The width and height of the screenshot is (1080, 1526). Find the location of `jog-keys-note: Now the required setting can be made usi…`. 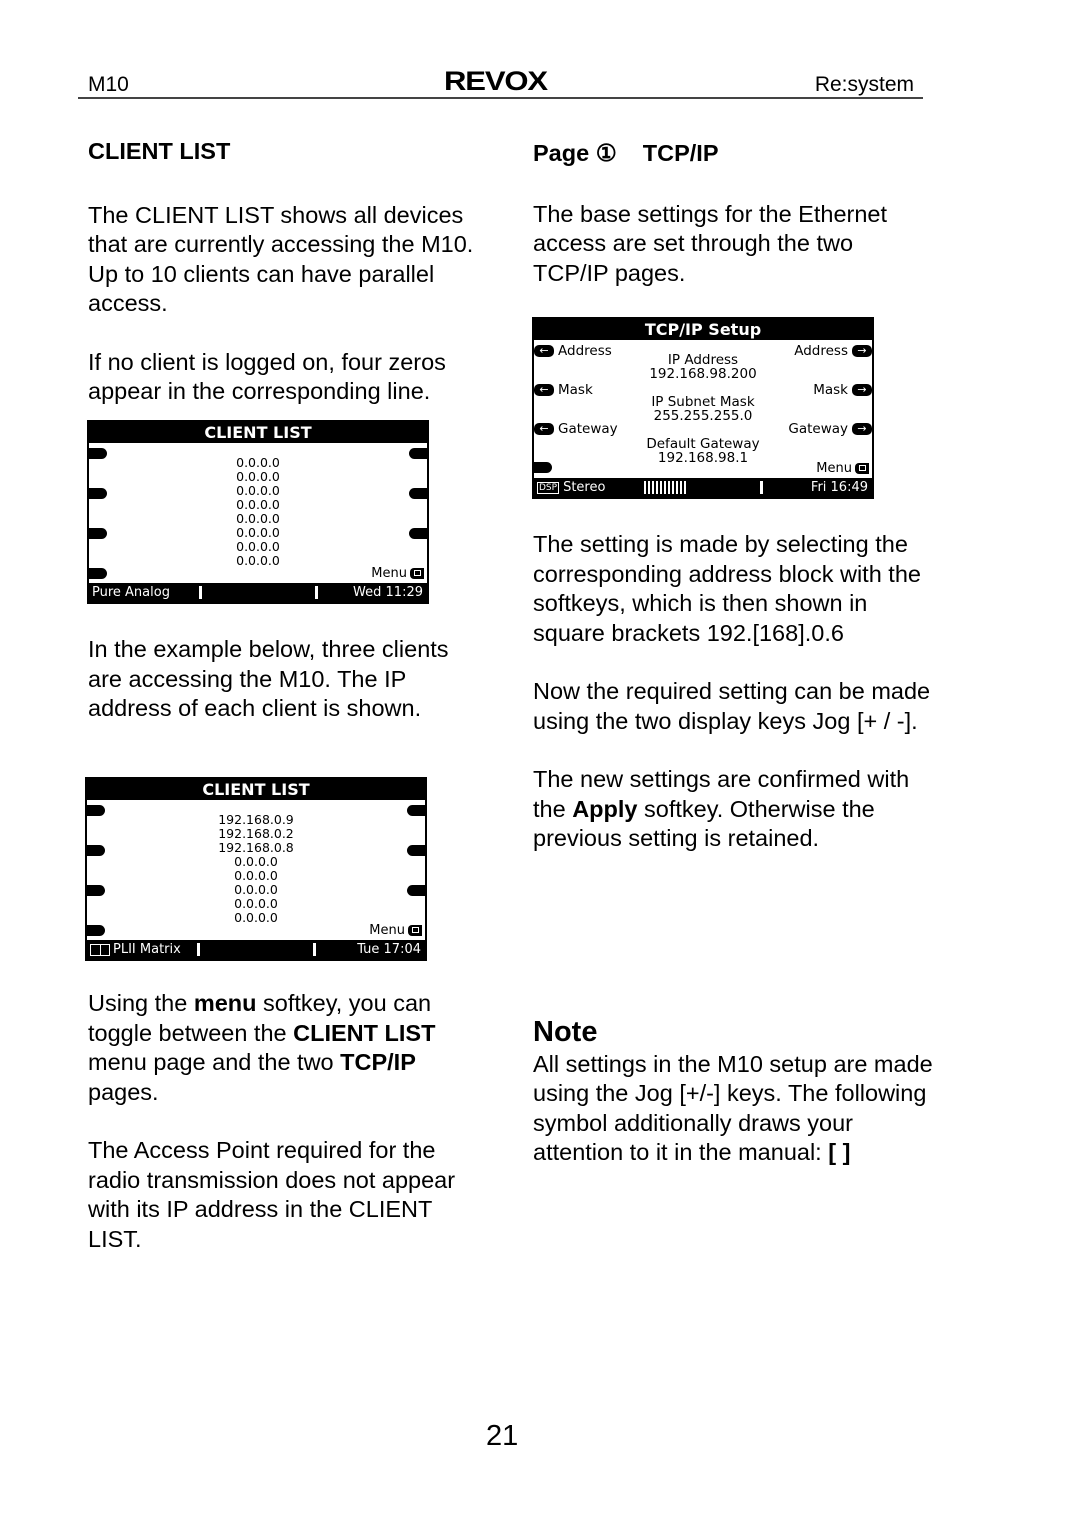

jog-keys-note: Now the required setting can be made usi… is located at coordinates (732, 706).